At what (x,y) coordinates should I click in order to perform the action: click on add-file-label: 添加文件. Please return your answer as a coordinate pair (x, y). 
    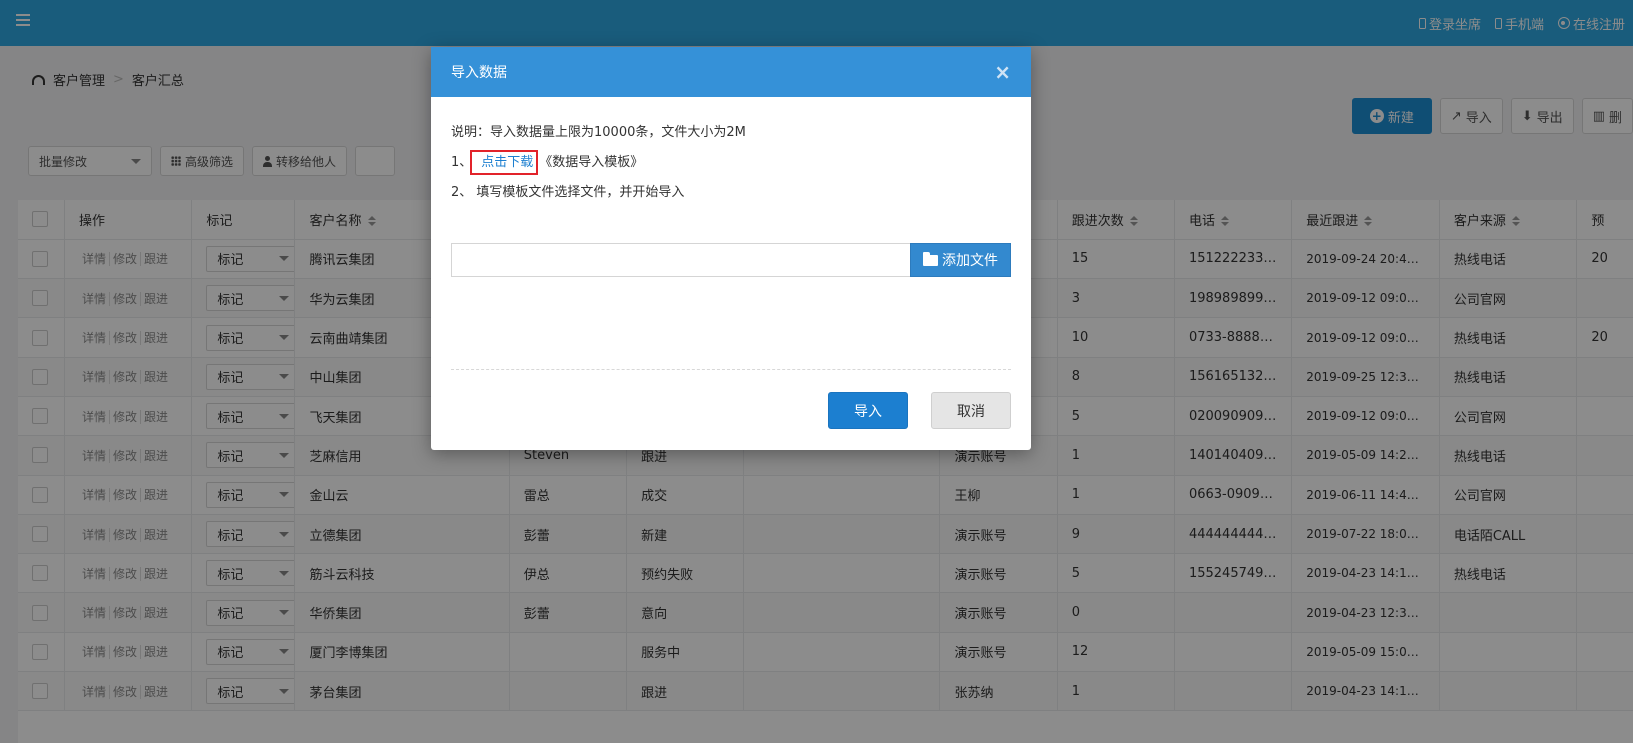
    Looking at the image, I should click on (970, 261).